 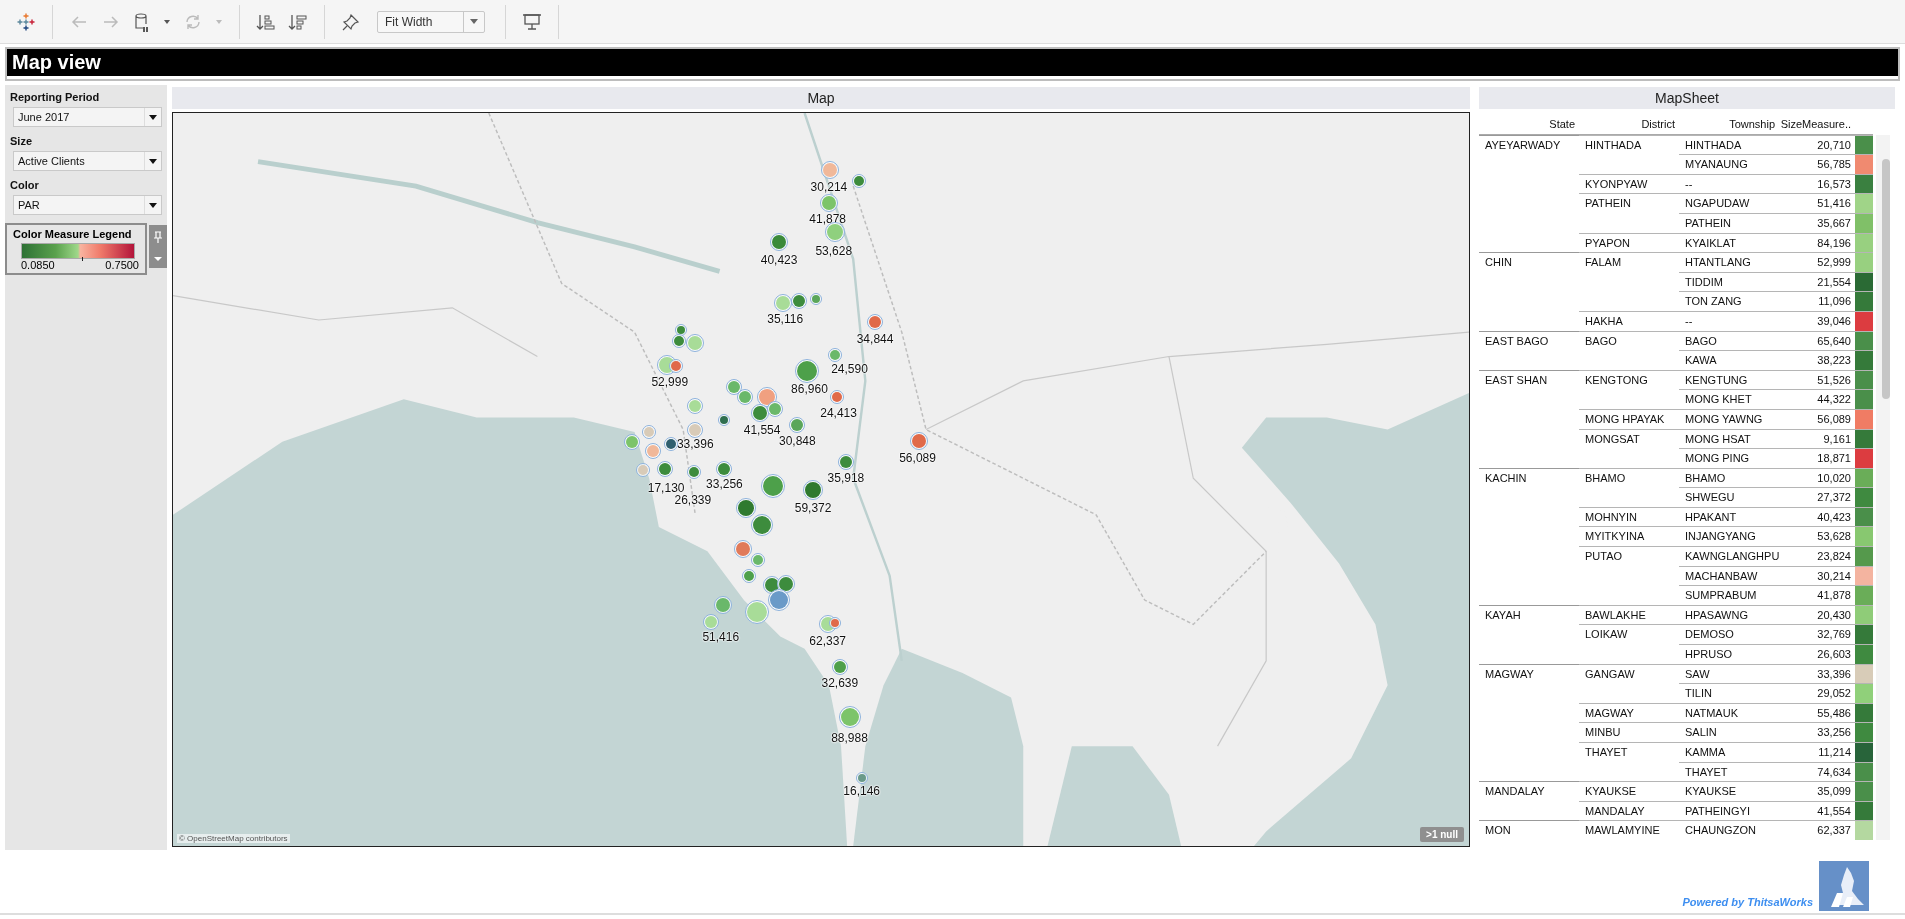 What do you see at coordinates (1629, 536) in the screenshot?
I see `table-cell: MYITKYINA` at bounding box center [1629, 536].